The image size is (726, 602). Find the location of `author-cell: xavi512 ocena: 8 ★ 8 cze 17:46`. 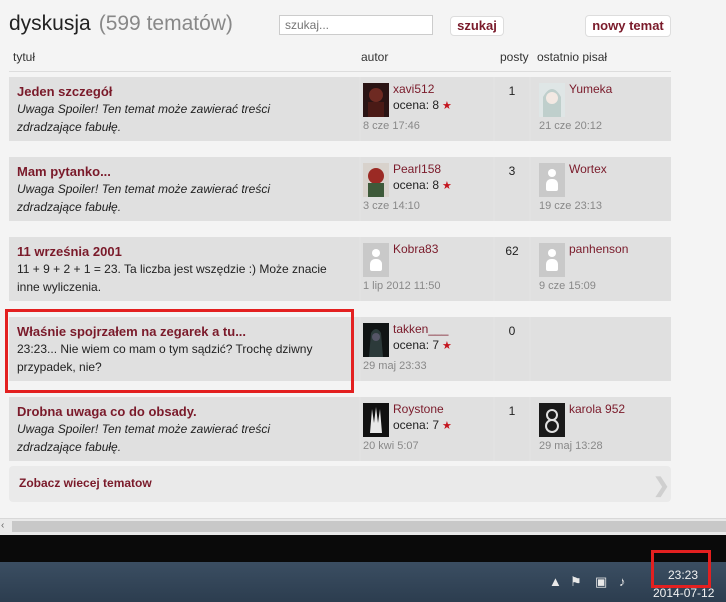

author-cell: xavi512 ocena: 8 ★ 8 cze 17:46 is located at coordinates (427, 109).